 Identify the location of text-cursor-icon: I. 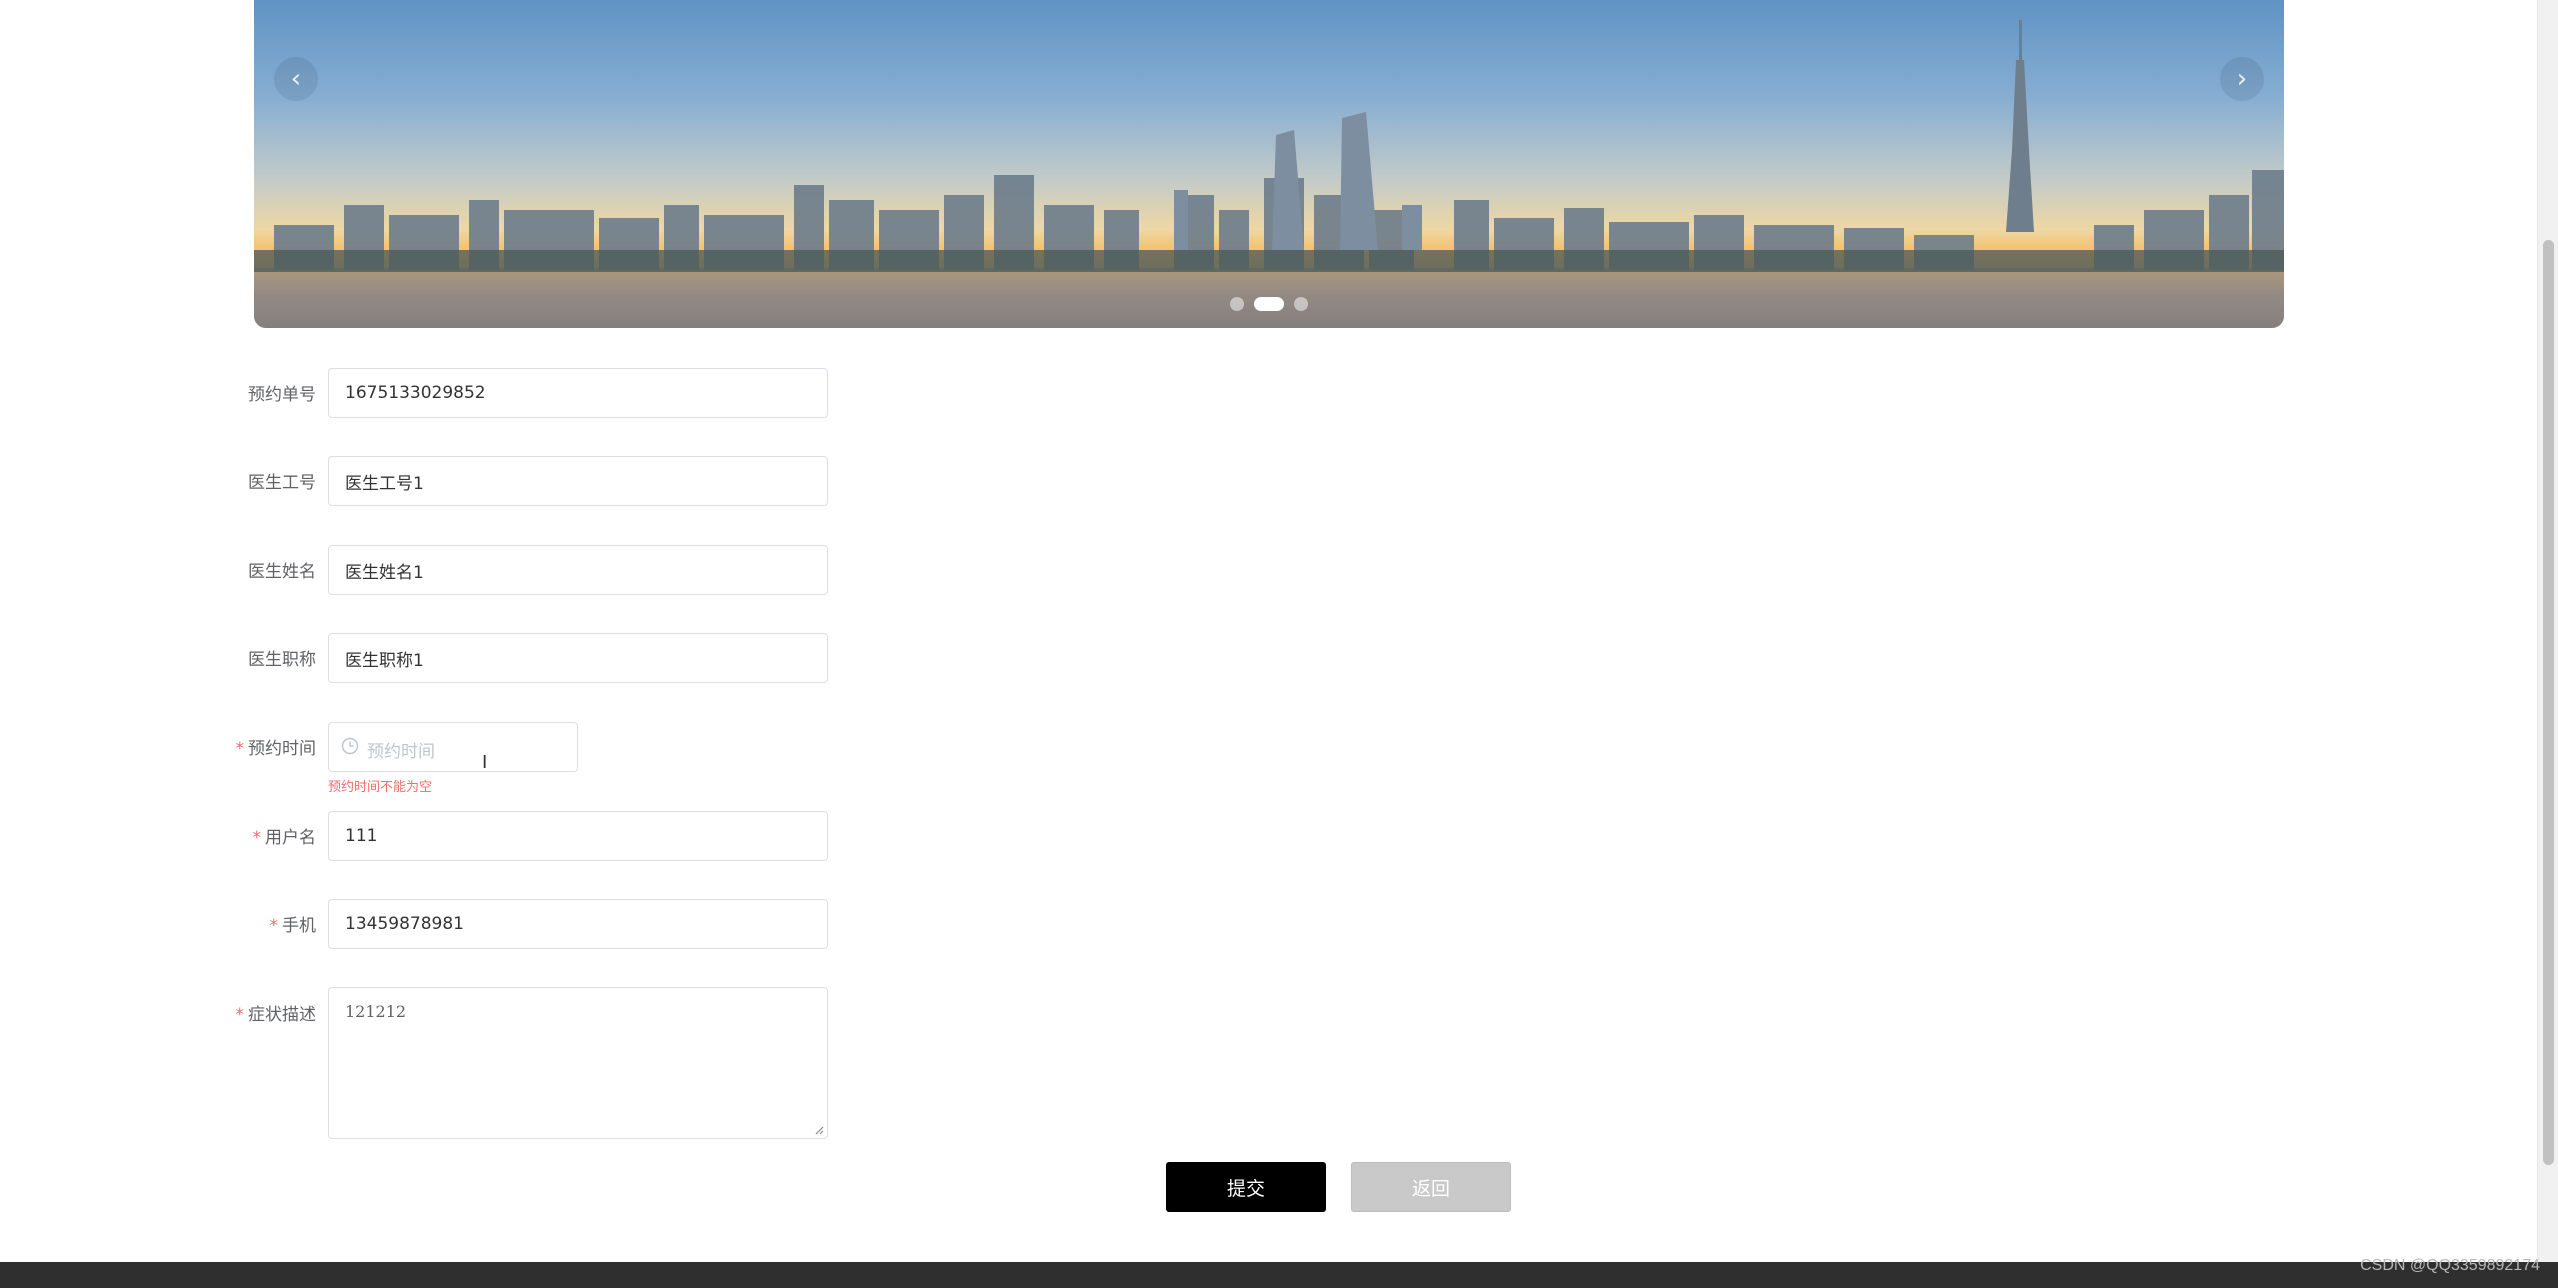
(485, 762).